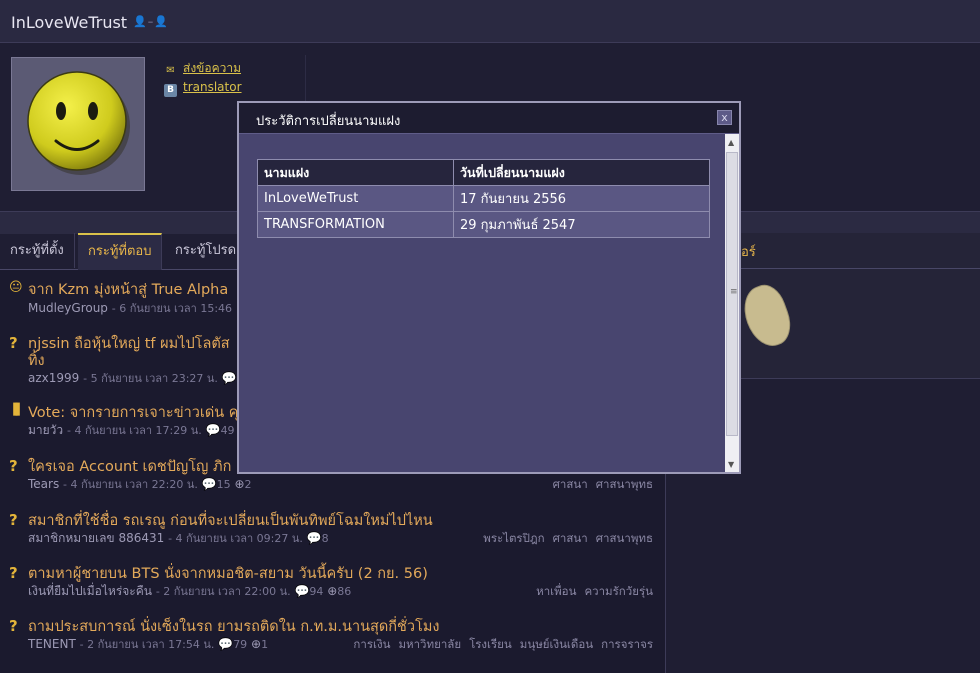 The height and width of the screenshot is (673, 980). What do you see at coordinates (170, 90) in the screenshot?
I see `blog-icon: B` at bounding box center [170, 90].